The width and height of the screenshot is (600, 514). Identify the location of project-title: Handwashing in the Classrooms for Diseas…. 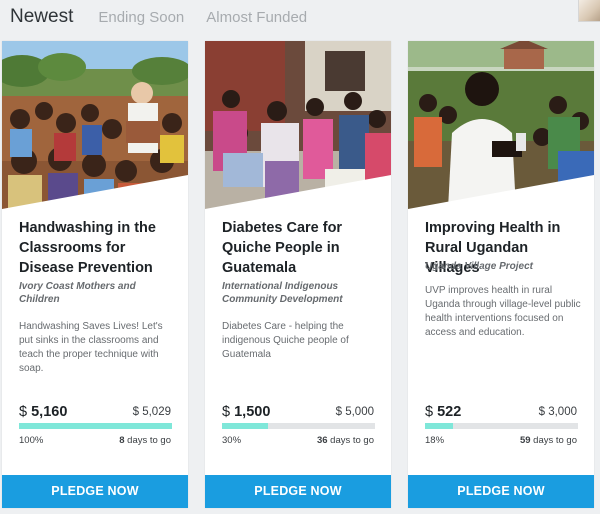
(99, 248).